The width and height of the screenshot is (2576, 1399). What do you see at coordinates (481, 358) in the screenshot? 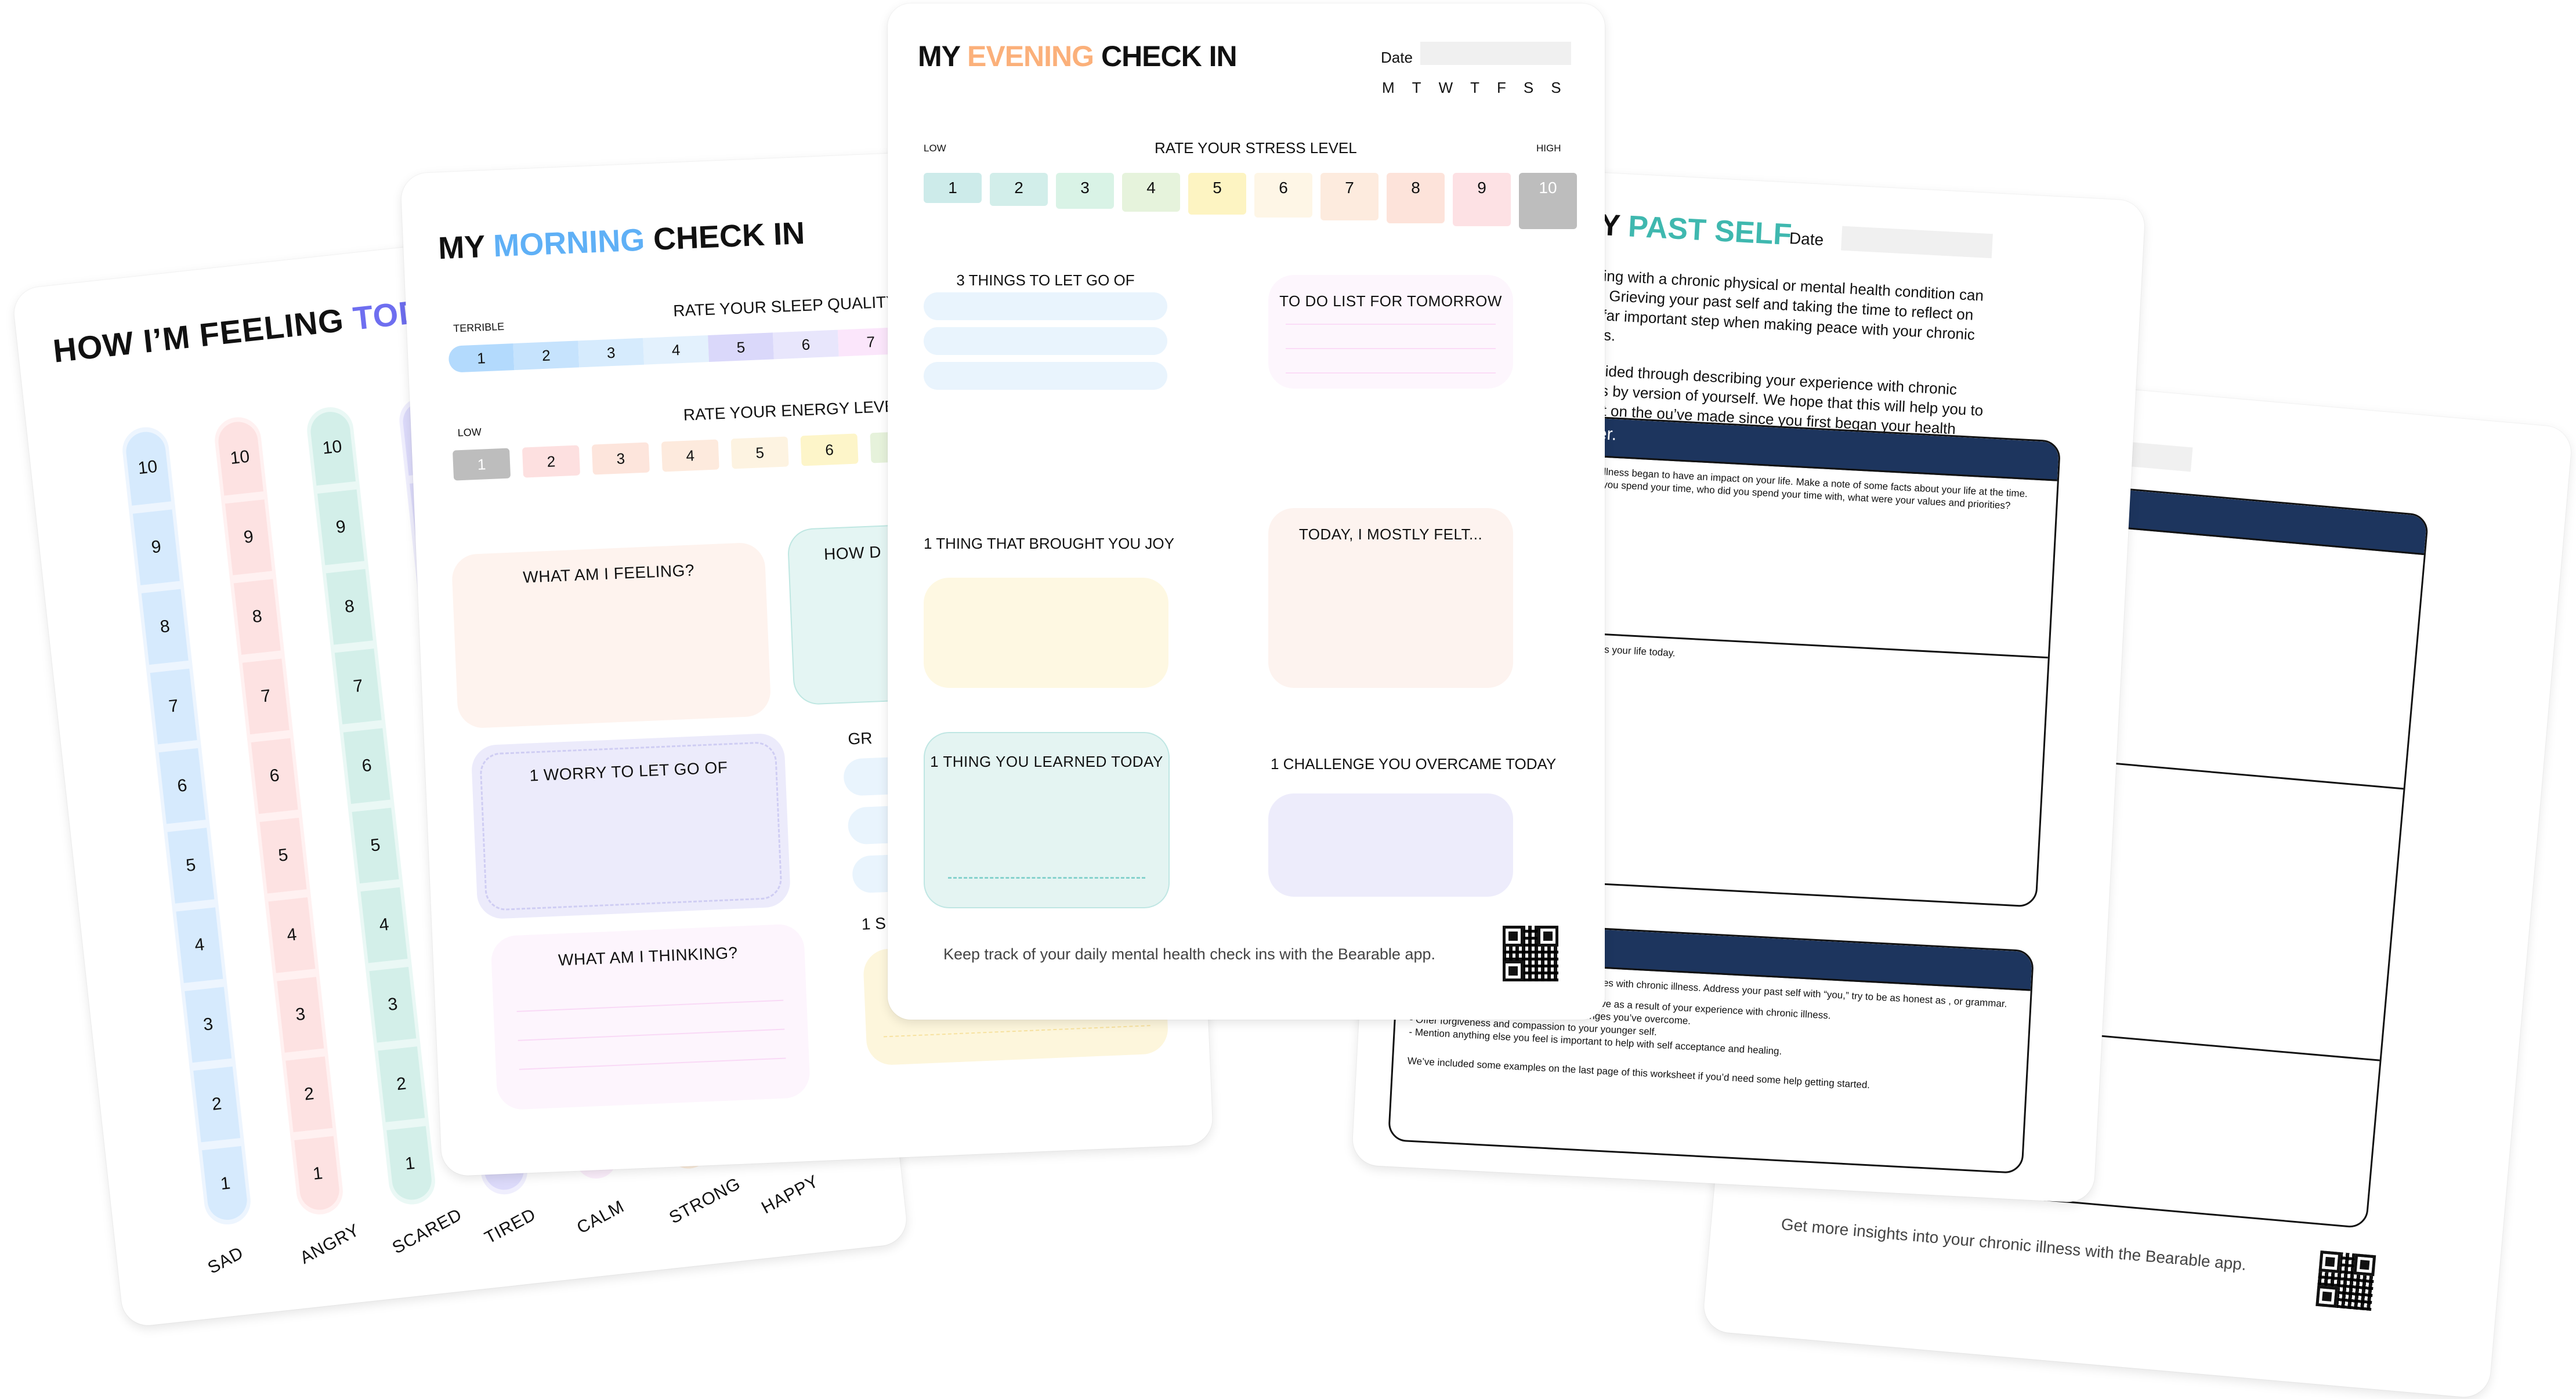
I see `sleep-option: 1` at bounding box center [481, 358].